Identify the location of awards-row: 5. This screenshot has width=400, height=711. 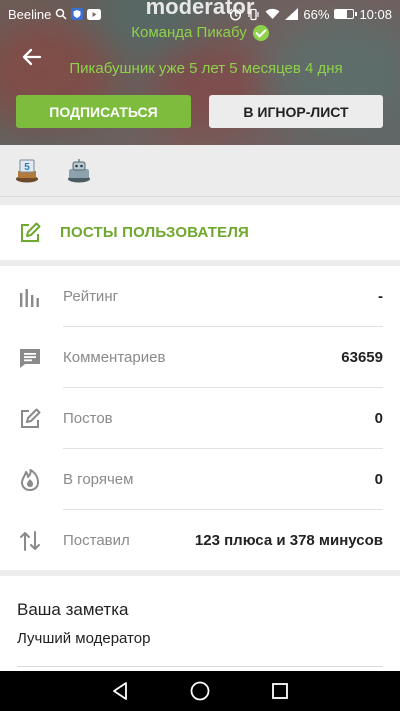
(200, 171).